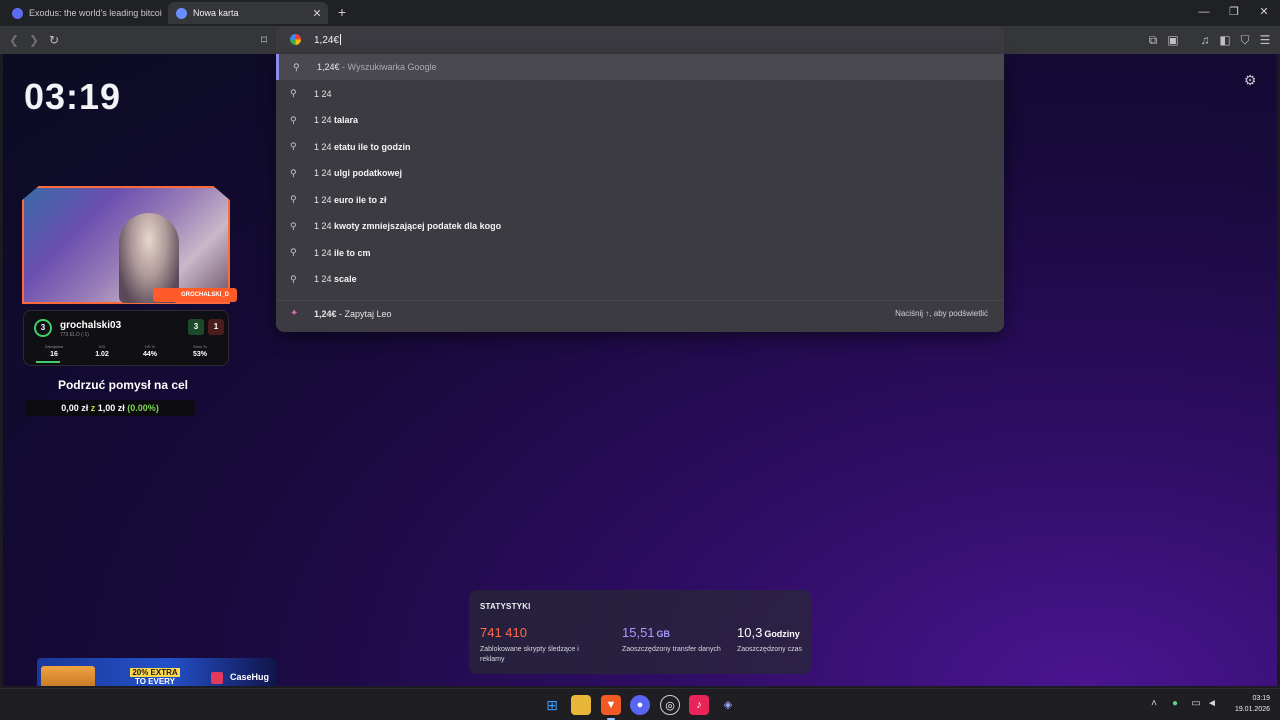 Image resolution: width=1280 pixels, height=720 pixels. I want to click on casehug-banner: 20% EXTRA TO EVERY TOP-UP CaseHug, so click(157, 672).